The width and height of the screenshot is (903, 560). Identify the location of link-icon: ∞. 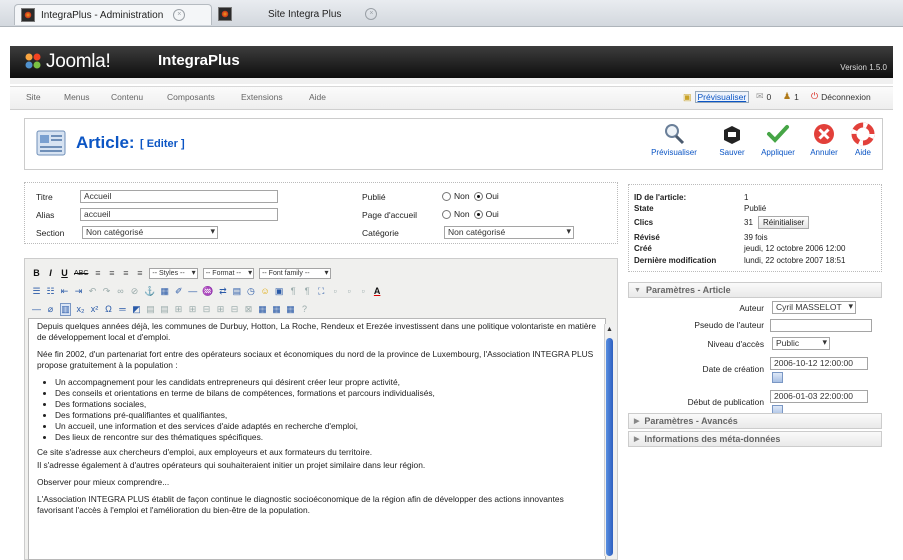
(120, 291).